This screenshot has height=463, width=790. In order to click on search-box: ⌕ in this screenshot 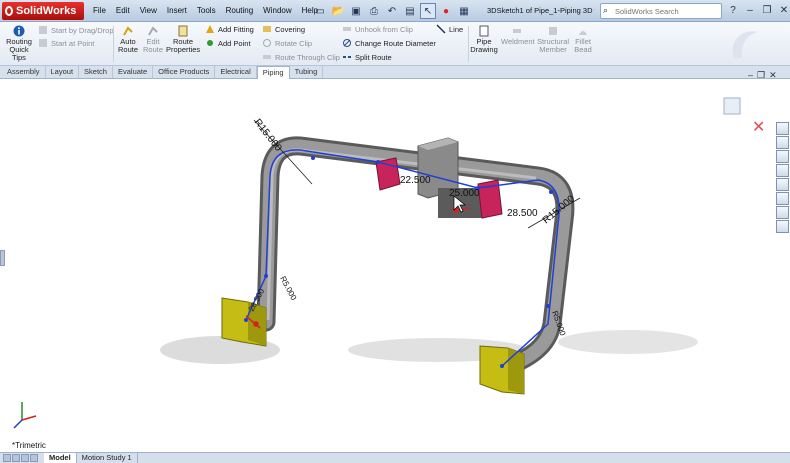, I will do `click(661, 11)`.